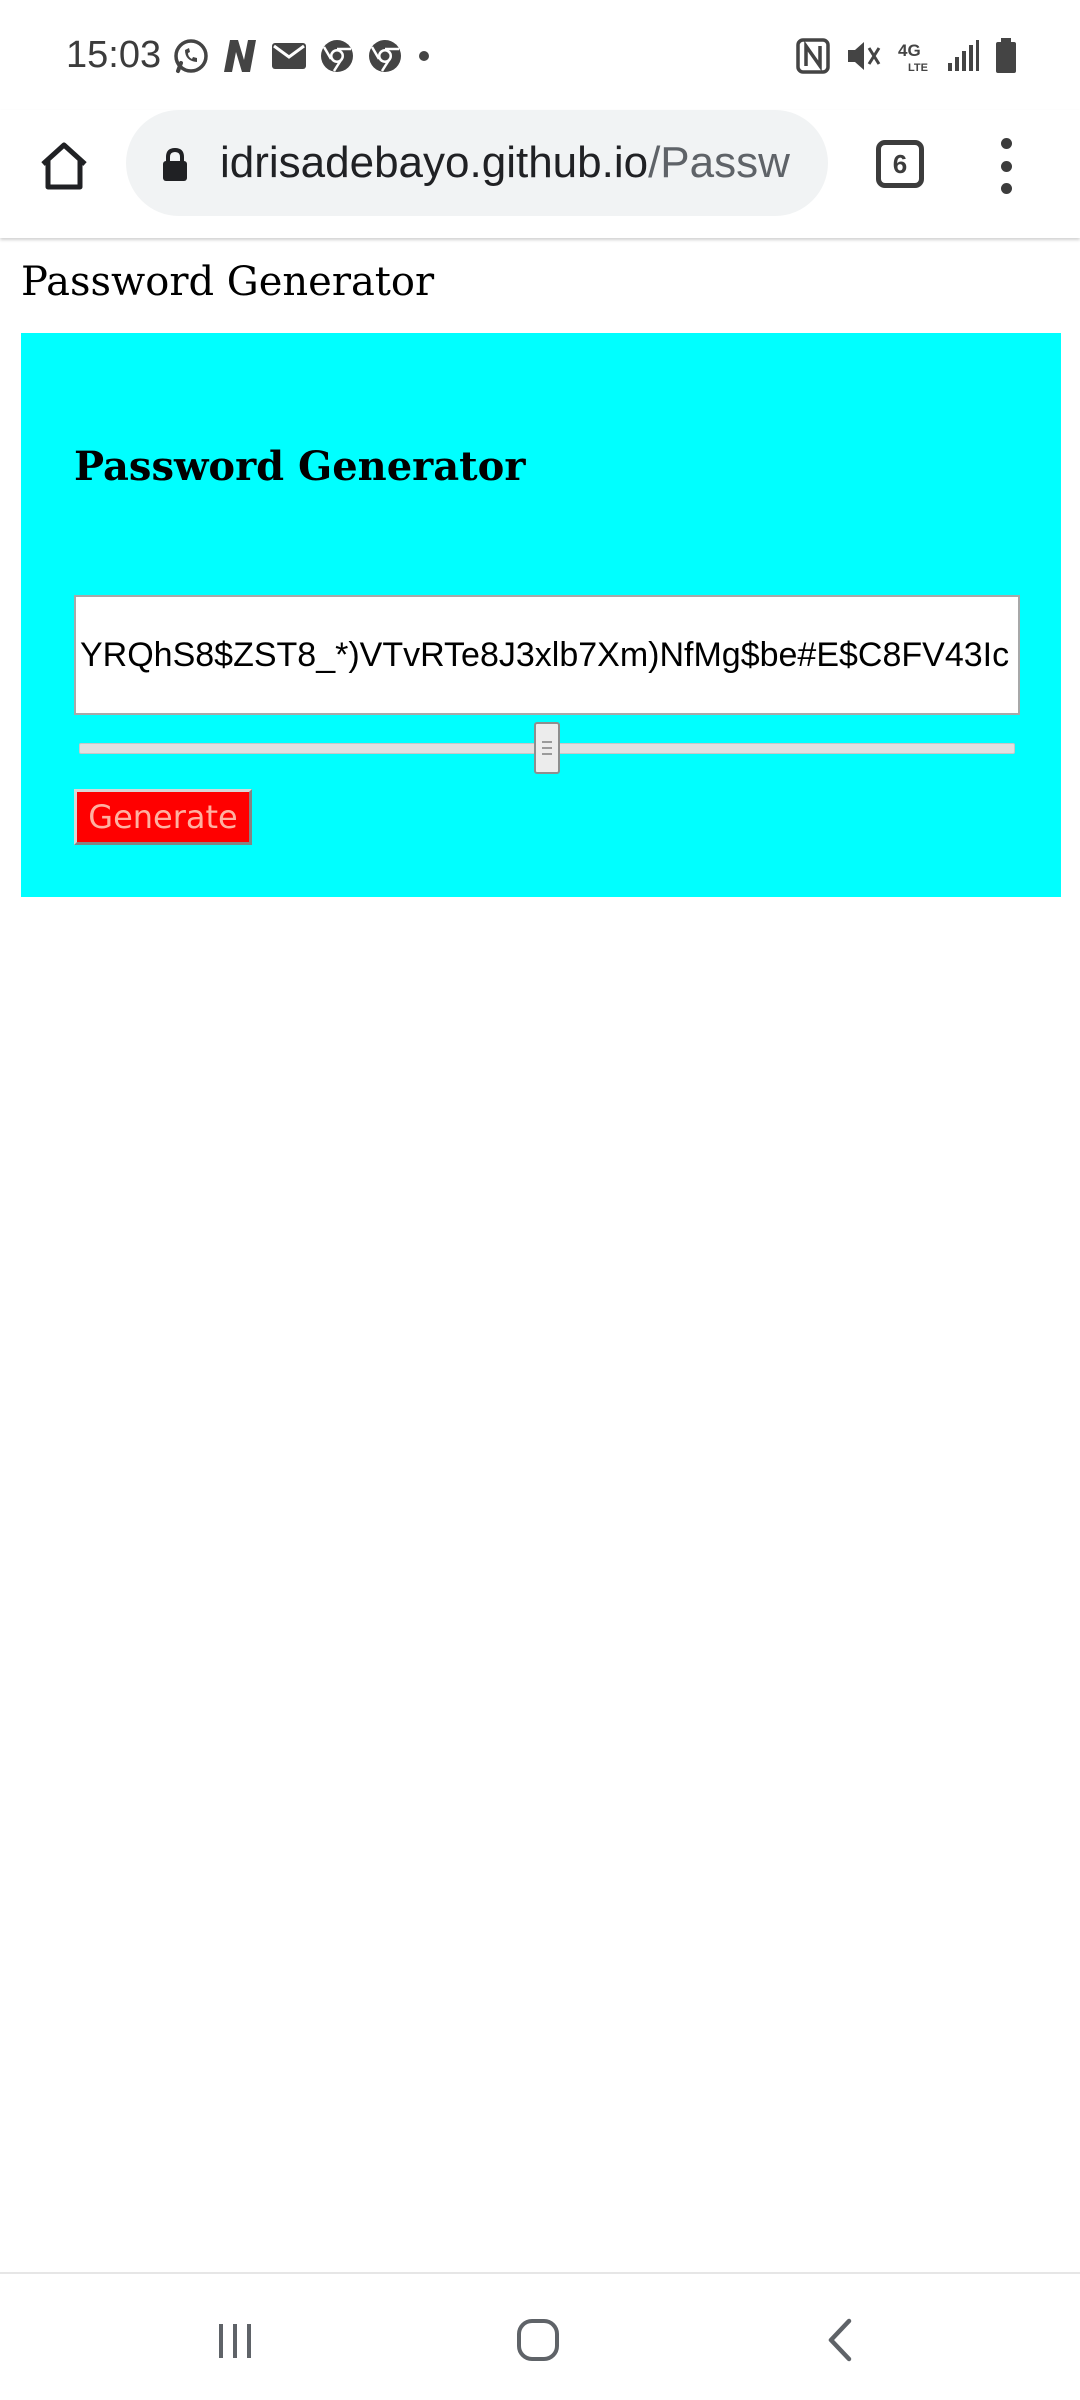 This screenshot has height=2400, width=1080. What do you see at coordinates (540, 55) in the screenshot?
I see `status-bar: 15:03 4G LTE` at bounding box center [540, 55].